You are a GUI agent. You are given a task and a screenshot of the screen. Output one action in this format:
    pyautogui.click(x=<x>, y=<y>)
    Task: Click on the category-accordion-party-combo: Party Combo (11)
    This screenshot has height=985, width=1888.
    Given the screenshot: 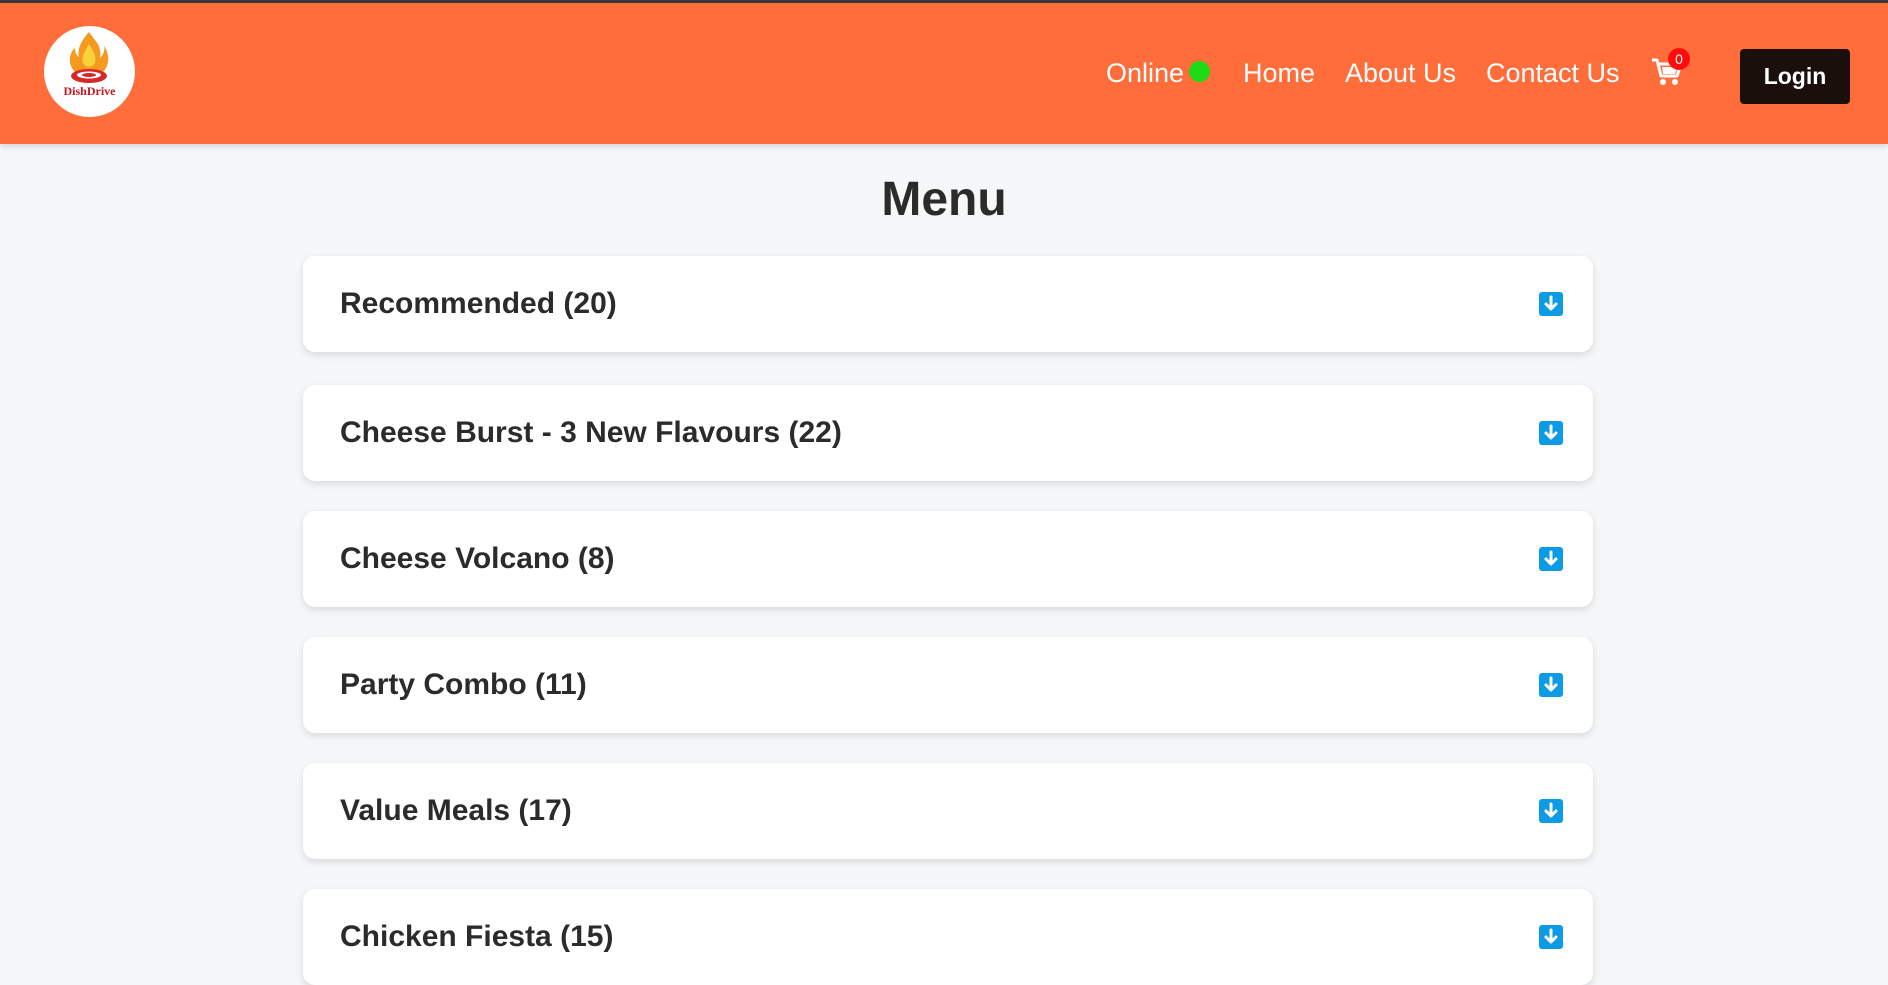 What is the action you would take?
    pyautogui.click(x=948, y=685)
    